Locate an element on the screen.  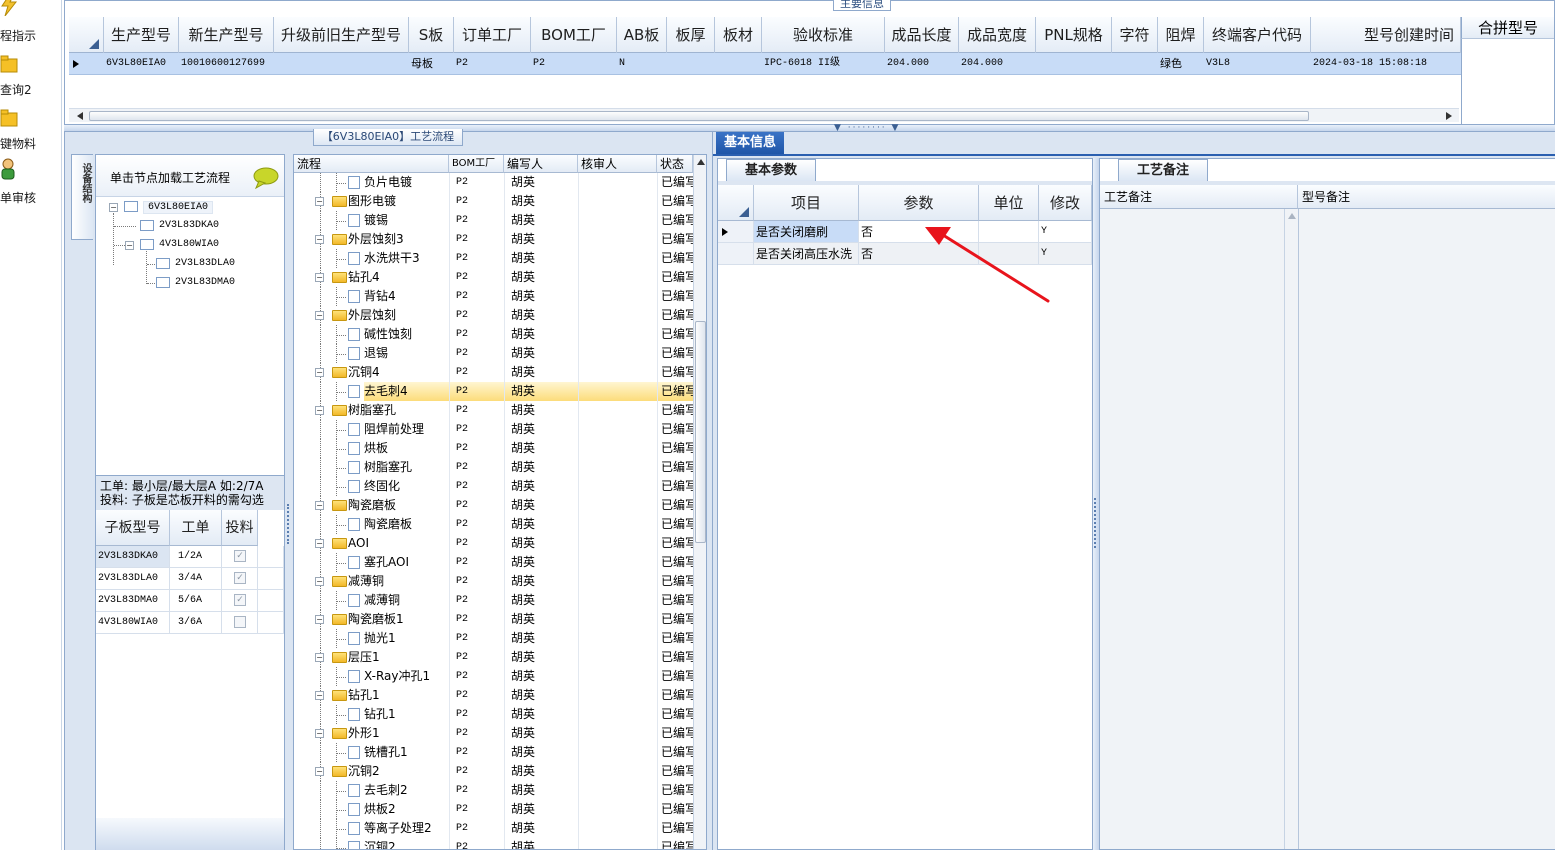
cell: 204.000 is located at coordinates (997, 64).